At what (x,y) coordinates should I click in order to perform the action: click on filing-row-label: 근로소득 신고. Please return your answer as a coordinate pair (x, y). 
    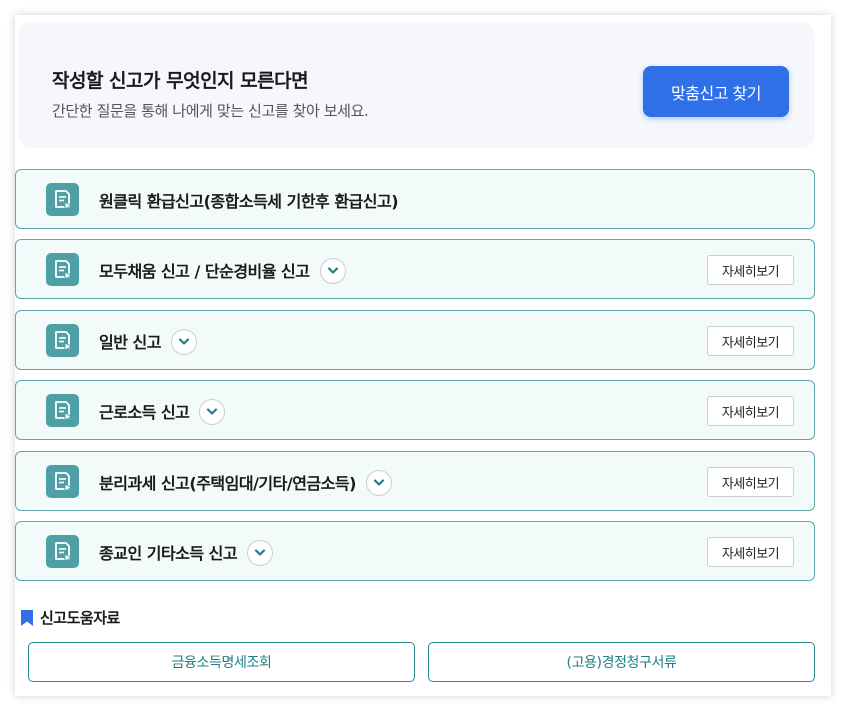
    Looking at the image, I should click on (162, 412).